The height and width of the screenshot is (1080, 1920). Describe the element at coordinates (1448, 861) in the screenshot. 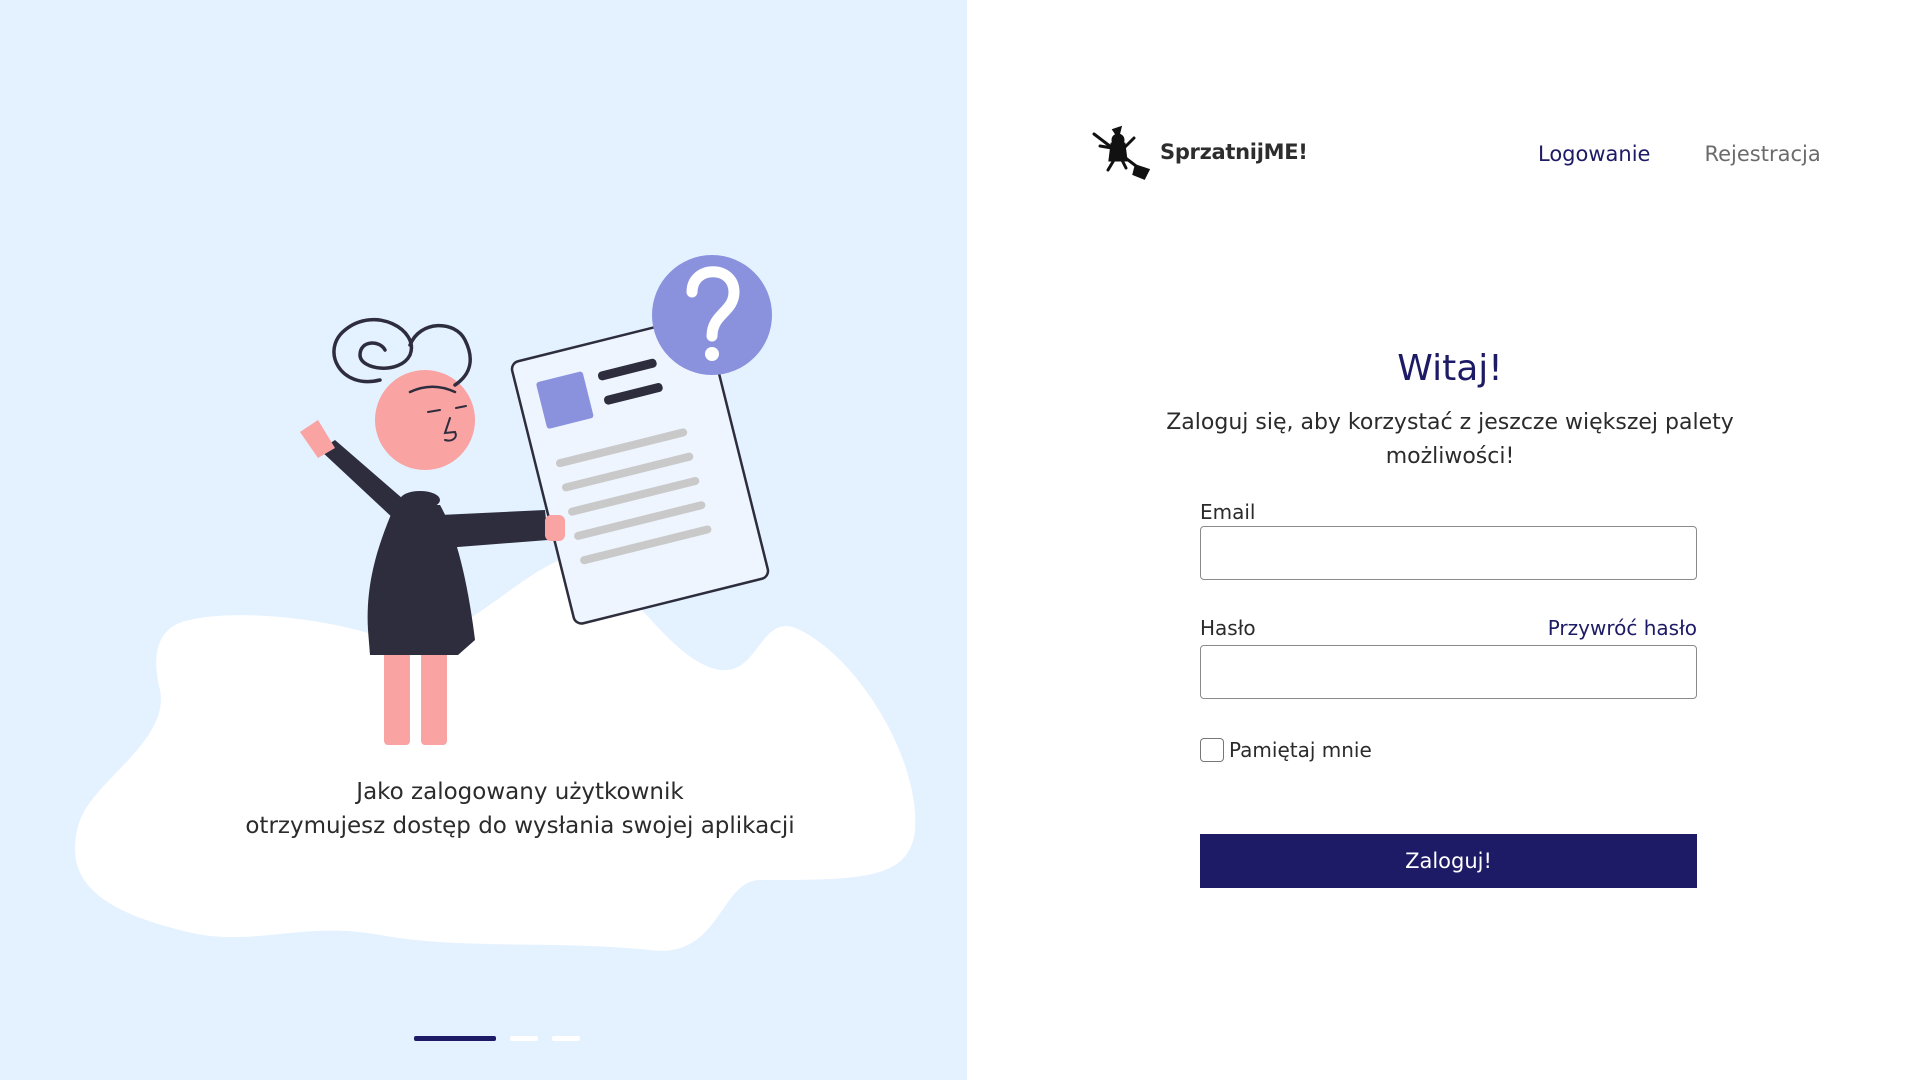

I see `login-button: Zaloguj!` at that location.